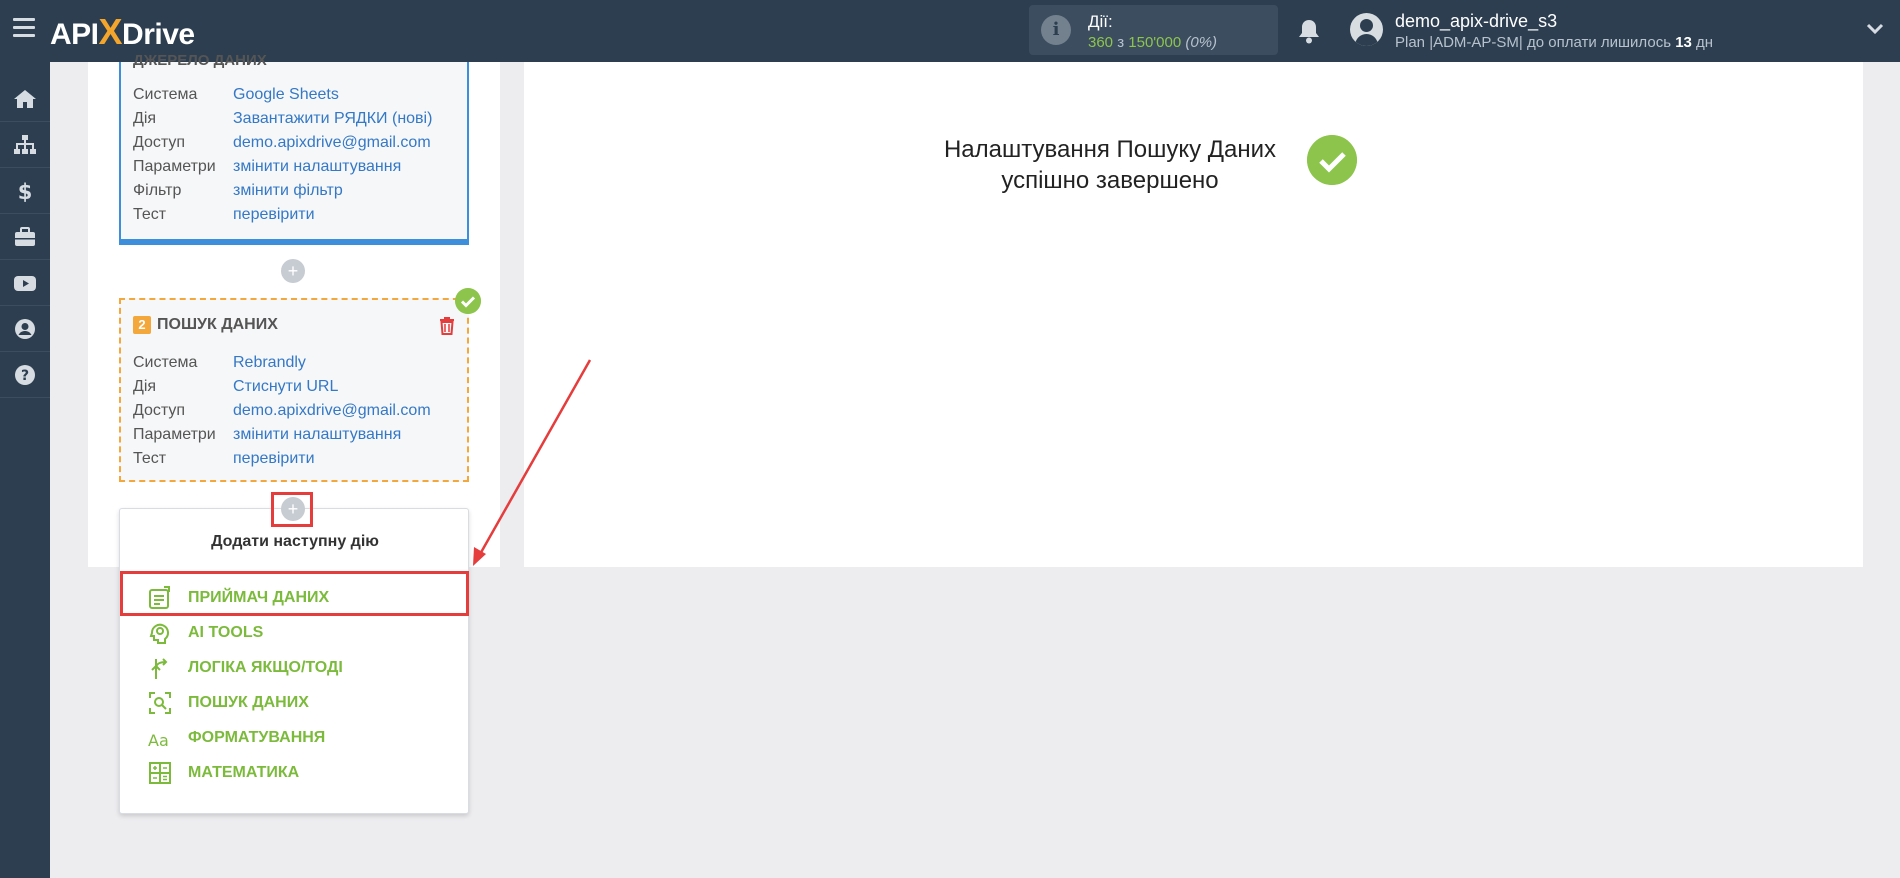 The width and height of the screenshot is (1900, 878). Describe the element at coordinates (332, 410) in the screenshot. I see `search-access-link: demo.apixdrive@gmail.com` at that location.